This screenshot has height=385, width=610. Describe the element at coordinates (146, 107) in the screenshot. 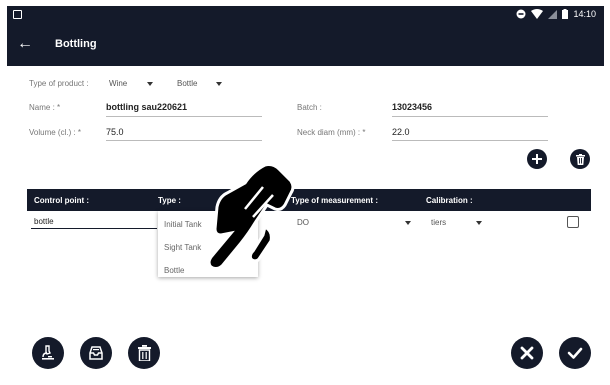

I see `name-field: bottling sau220621` at that location.